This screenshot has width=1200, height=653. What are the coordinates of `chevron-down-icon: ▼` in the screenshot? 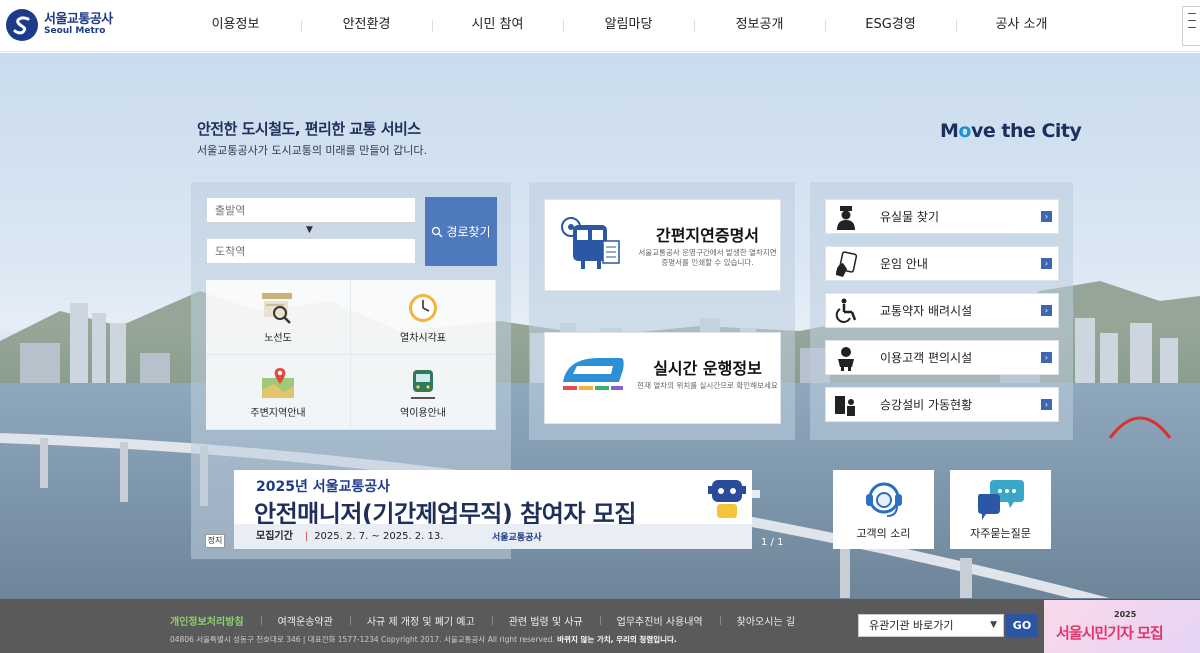 It's located at (993, 625).